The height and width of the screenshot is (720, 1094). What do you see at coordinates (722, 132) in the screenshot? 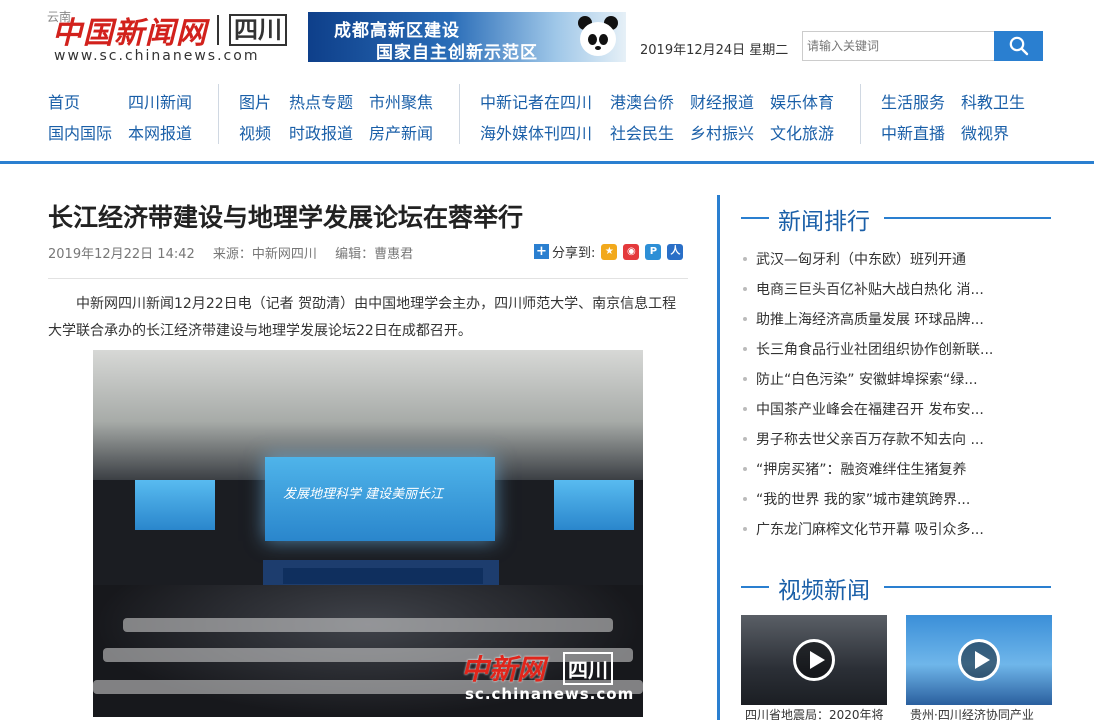
I see `nav-item-rural: 乡村振兴` at bounding box center [722, 132].